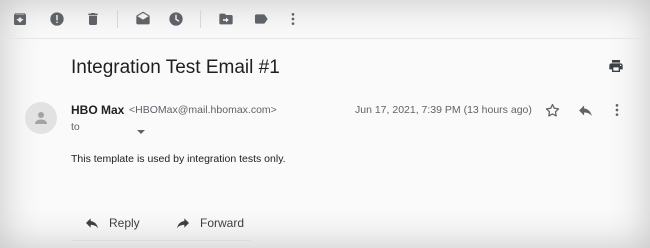  I want to click on label-icon, so click(261, 19).